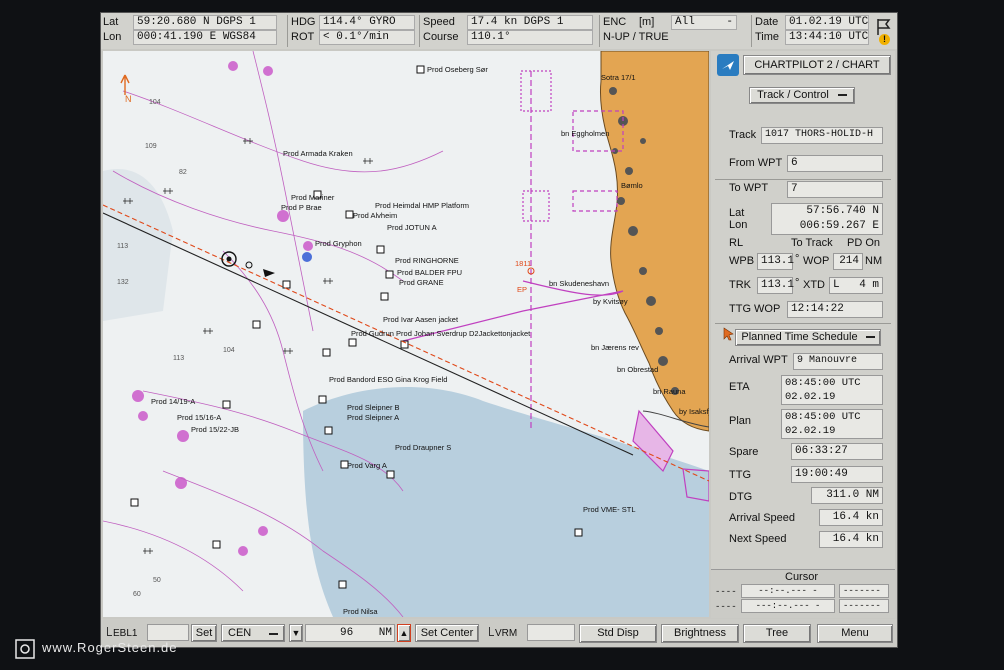  I want to click on lon-value: 000:41.190 E WGS84, so click(205, 37).